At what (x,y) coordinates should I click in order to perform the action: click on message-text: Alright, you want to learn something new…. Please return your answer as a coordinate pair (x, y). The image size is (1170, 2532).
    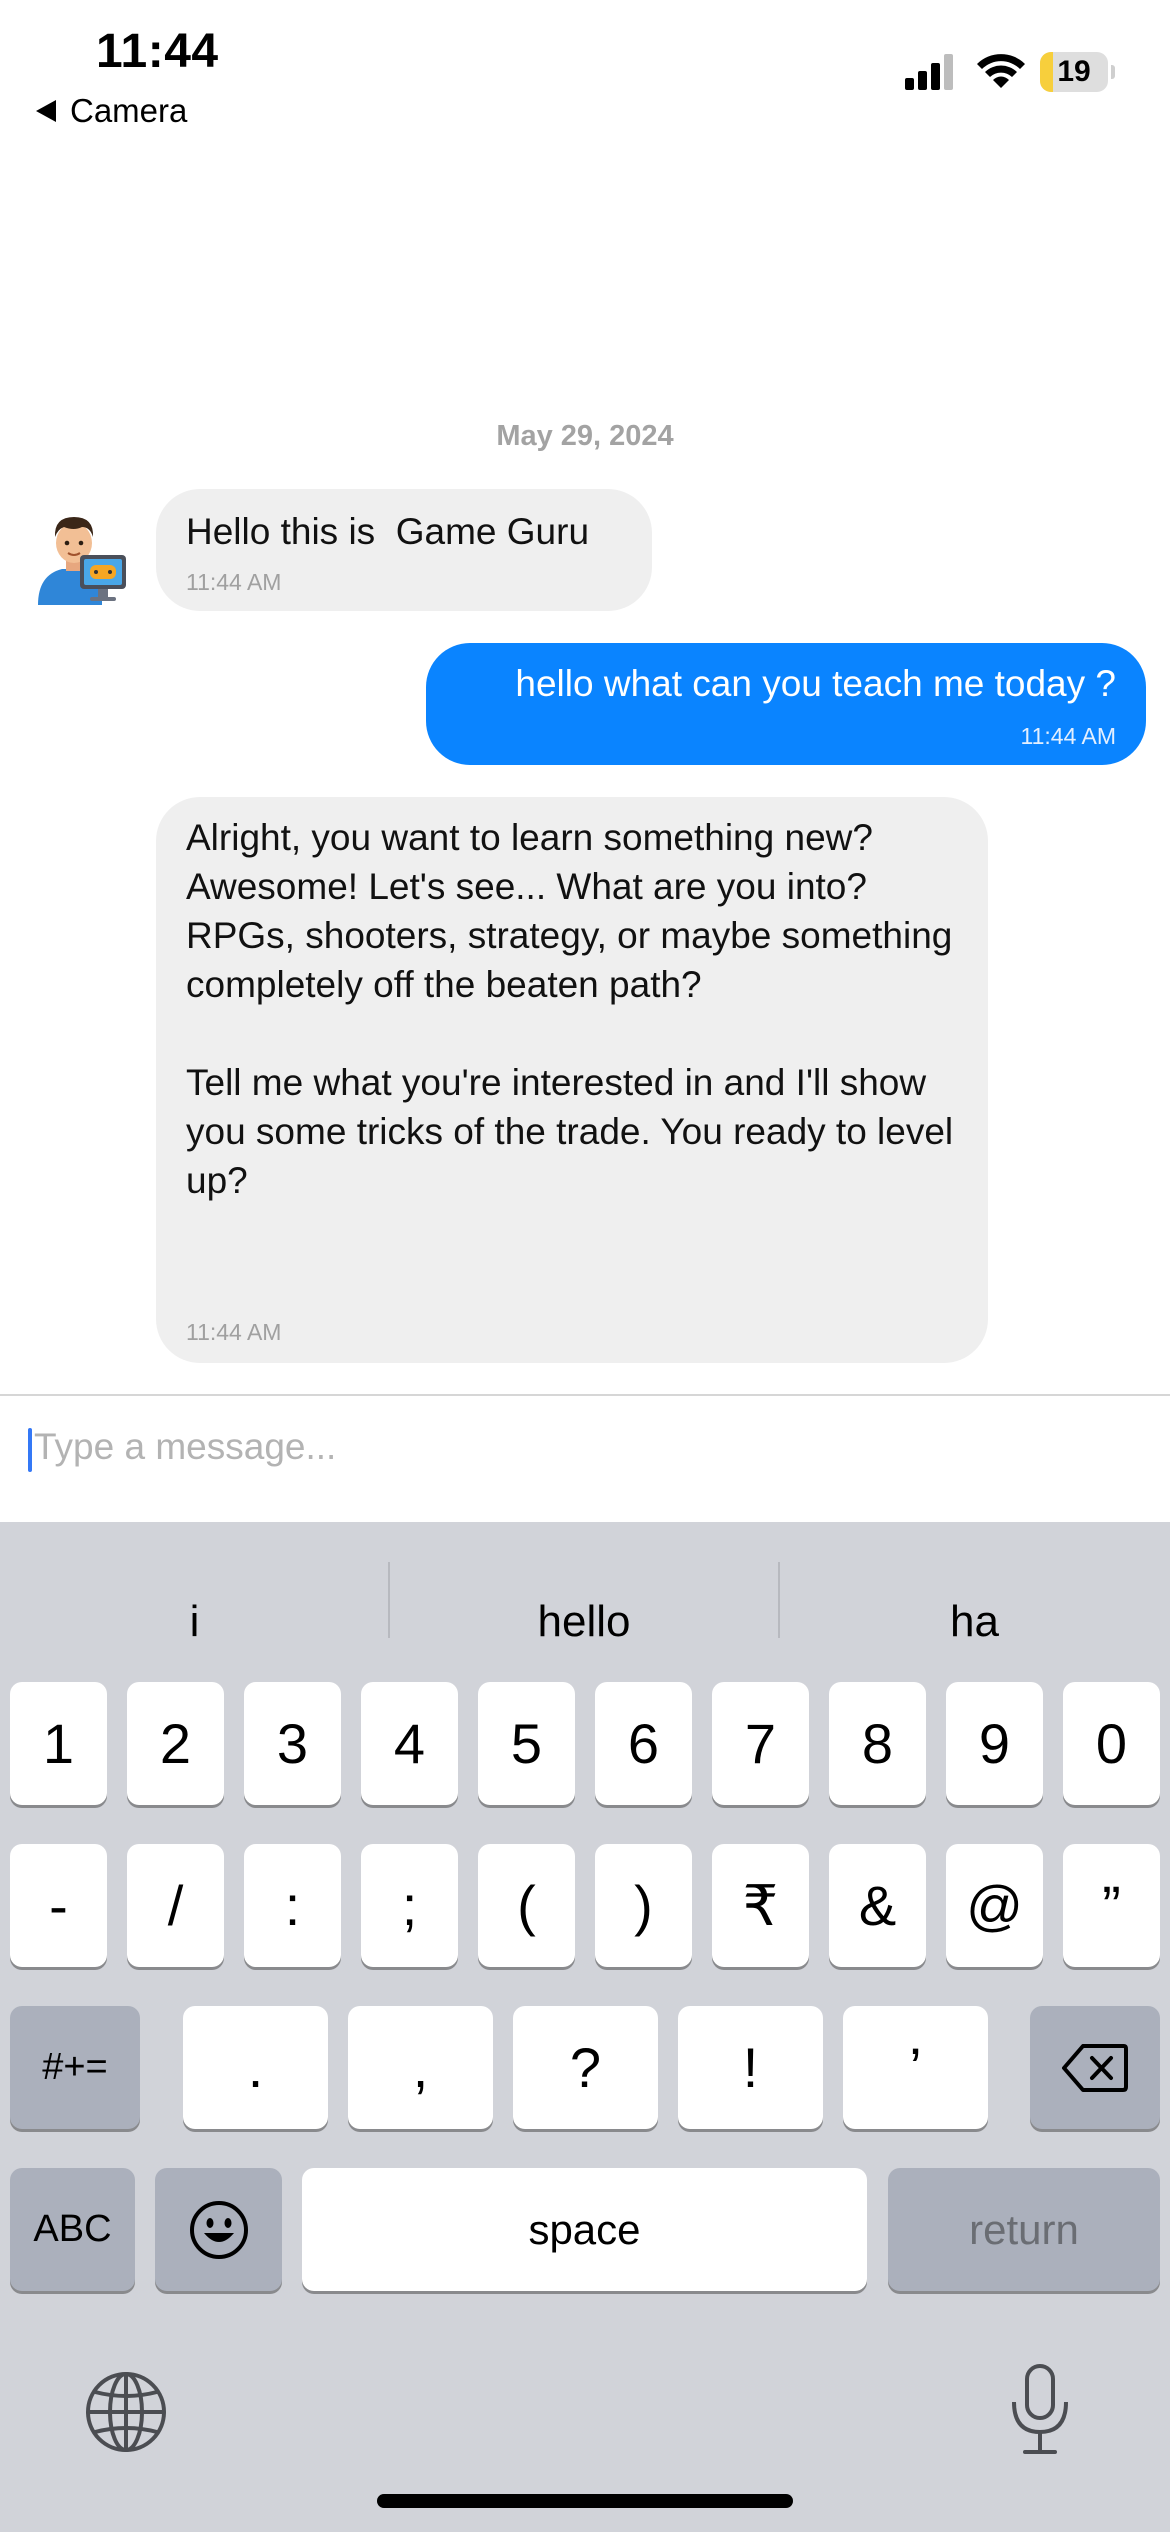
    Looking at the image, I should click on (570, 1009).